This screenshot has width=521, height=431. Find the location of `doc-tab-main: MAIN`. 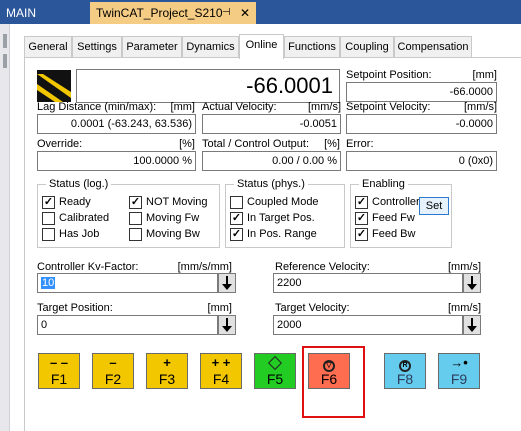

doc-tab-main: MAIN is located at coordinates (44, 13).